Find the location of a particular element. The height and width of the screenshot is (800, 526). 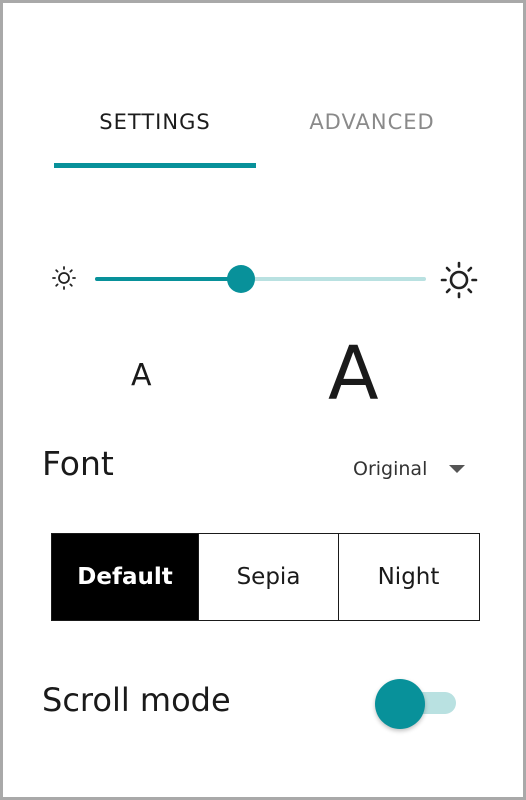

tab-active-indicator is located at coordinates (155, 165).